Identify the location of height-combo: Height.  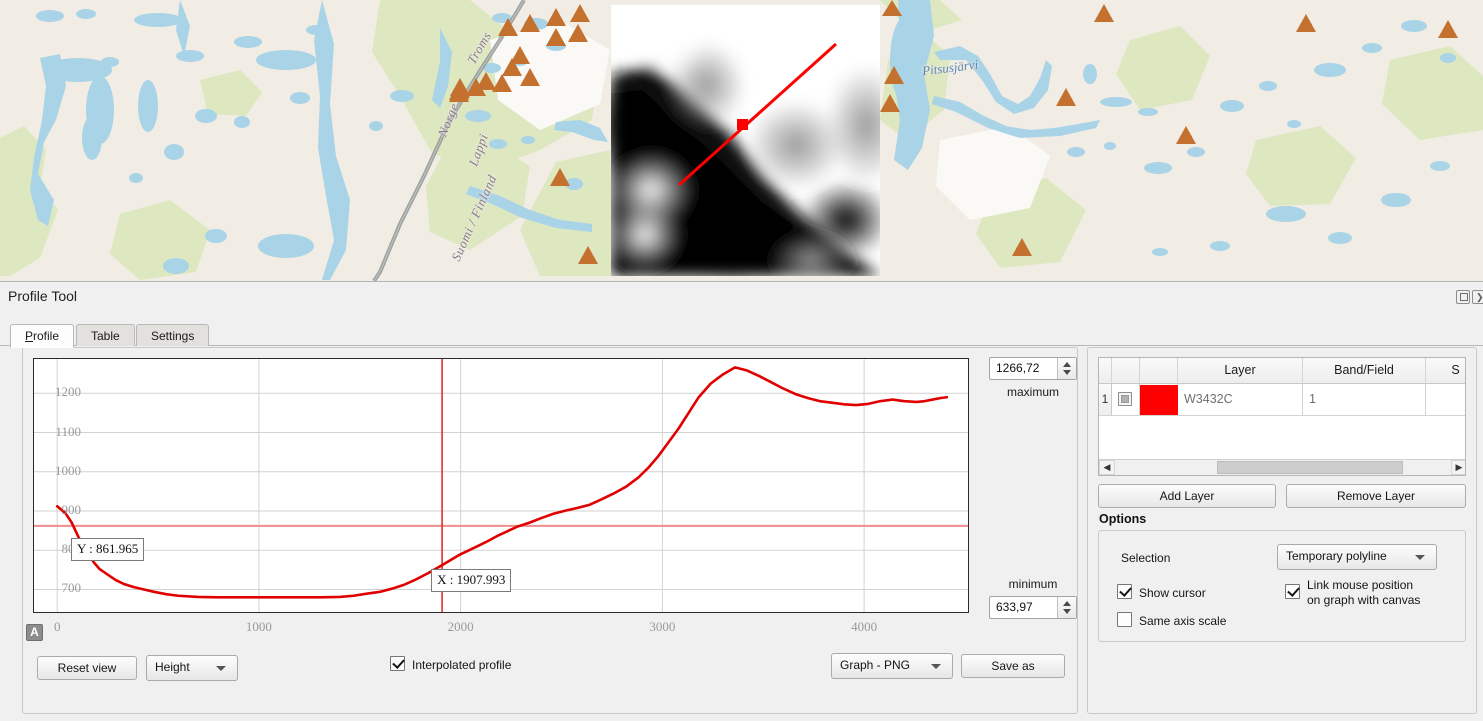
(192, 668).